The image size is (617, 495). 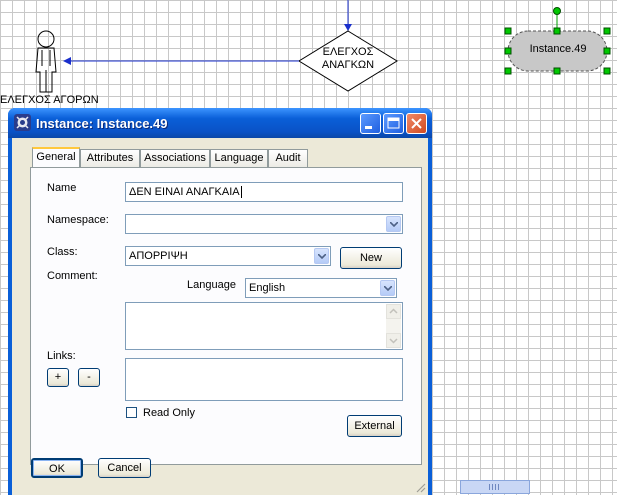 I want to click on namespace-select, so click(x=264, y=224).